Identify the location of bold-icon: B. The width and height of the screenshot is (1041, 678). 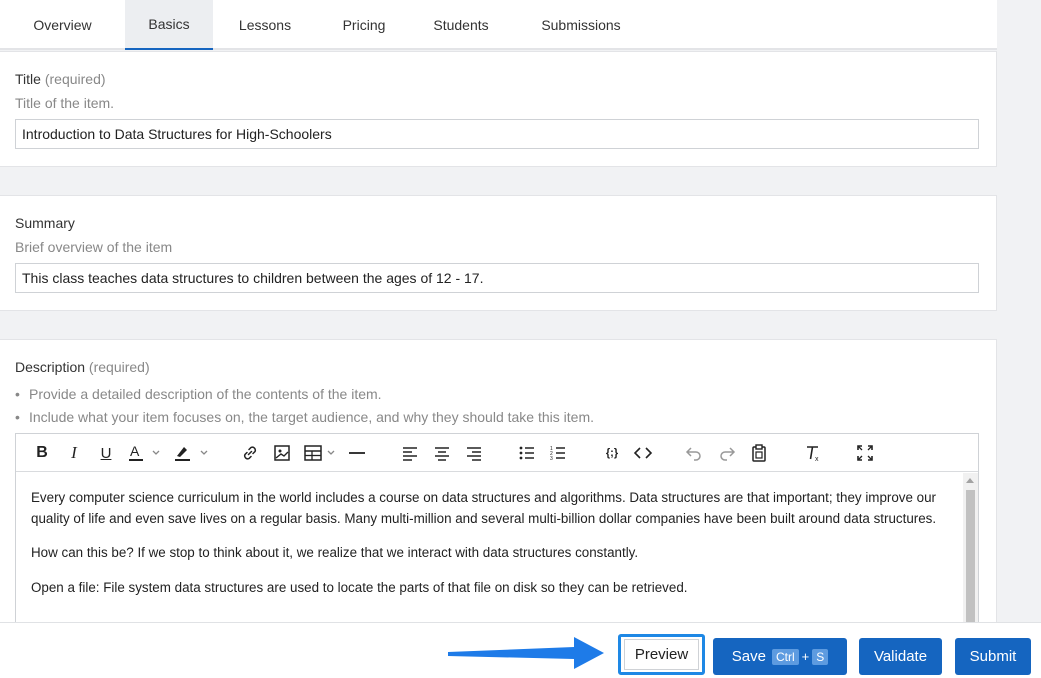
(42, 453).